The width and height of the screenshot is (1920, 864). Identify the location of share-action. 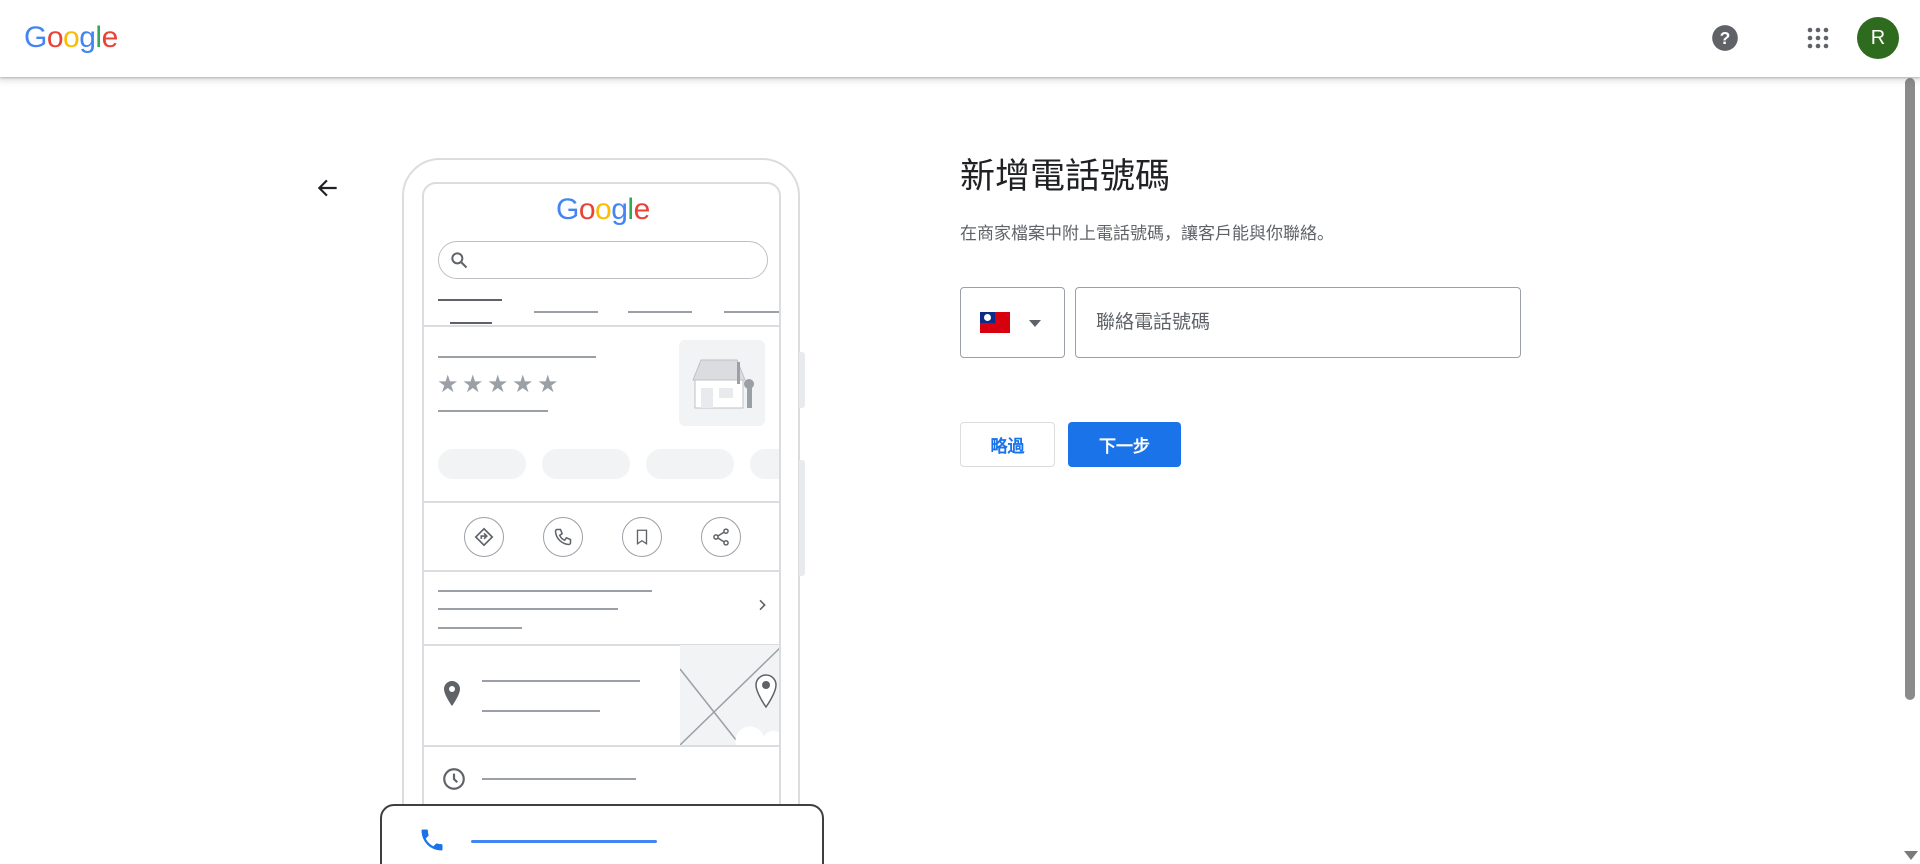
(721, 537).